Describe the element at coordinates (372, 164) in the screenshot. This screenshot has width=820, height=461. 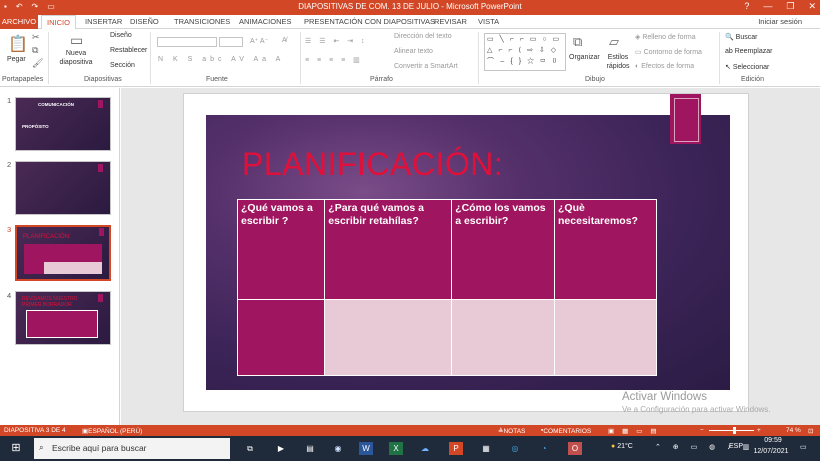
I see `slide-title: PLANIFICACIÓN:` at that location.